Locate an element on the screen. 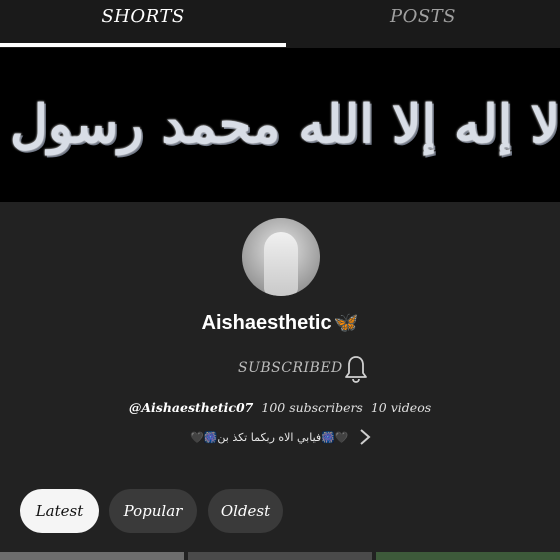 Image resolution: width=560 pixels, height=560 pixels. avatar-figure is located at coordinates (281, 264).